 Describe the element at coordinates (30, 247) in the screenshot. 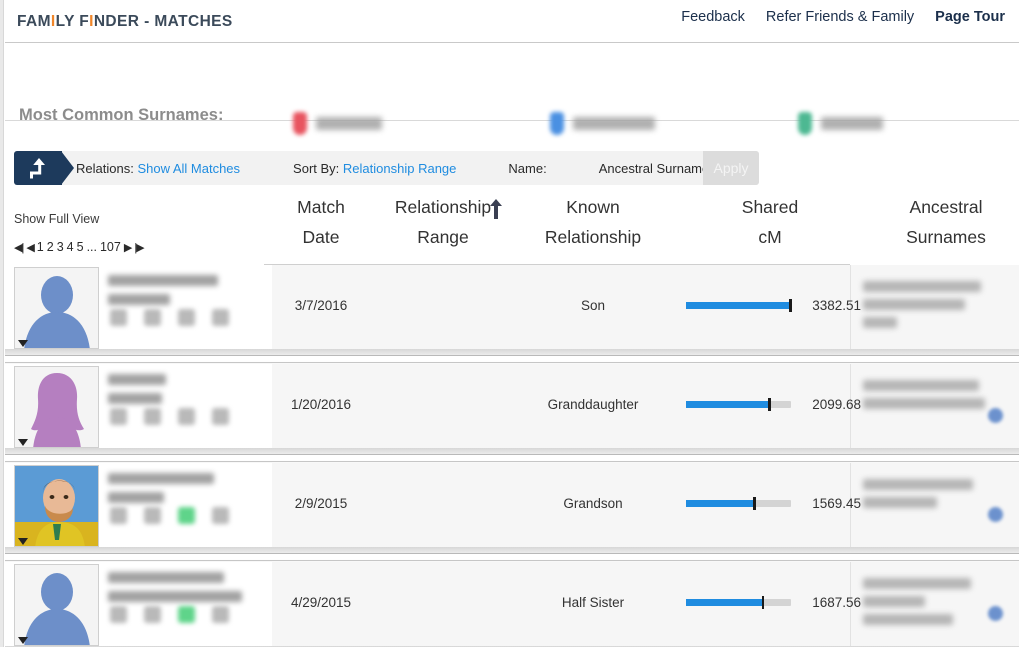

I see `pagination-prev: ◀` at that location.